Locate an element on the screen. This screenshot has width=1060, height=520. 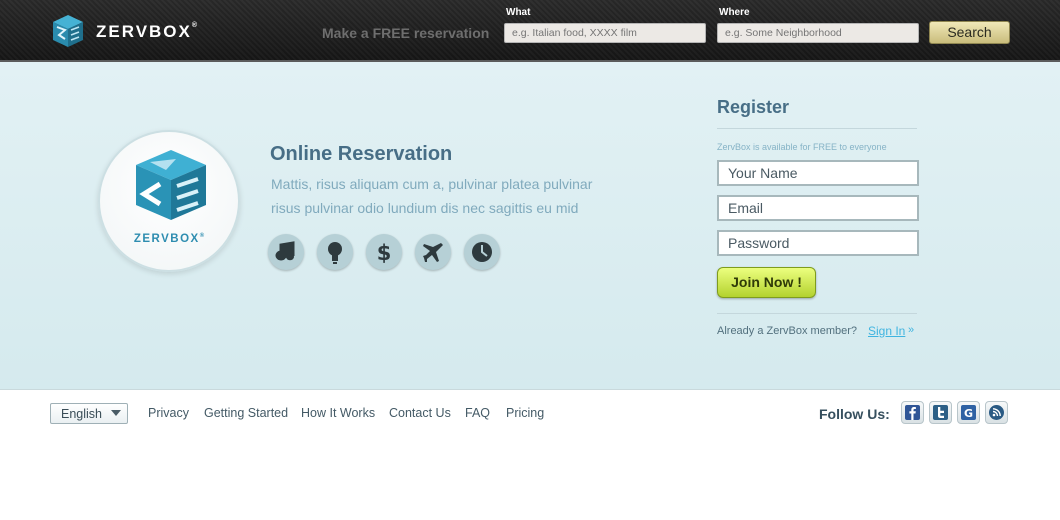
search-button: Search is located at coordinates (969, 32).